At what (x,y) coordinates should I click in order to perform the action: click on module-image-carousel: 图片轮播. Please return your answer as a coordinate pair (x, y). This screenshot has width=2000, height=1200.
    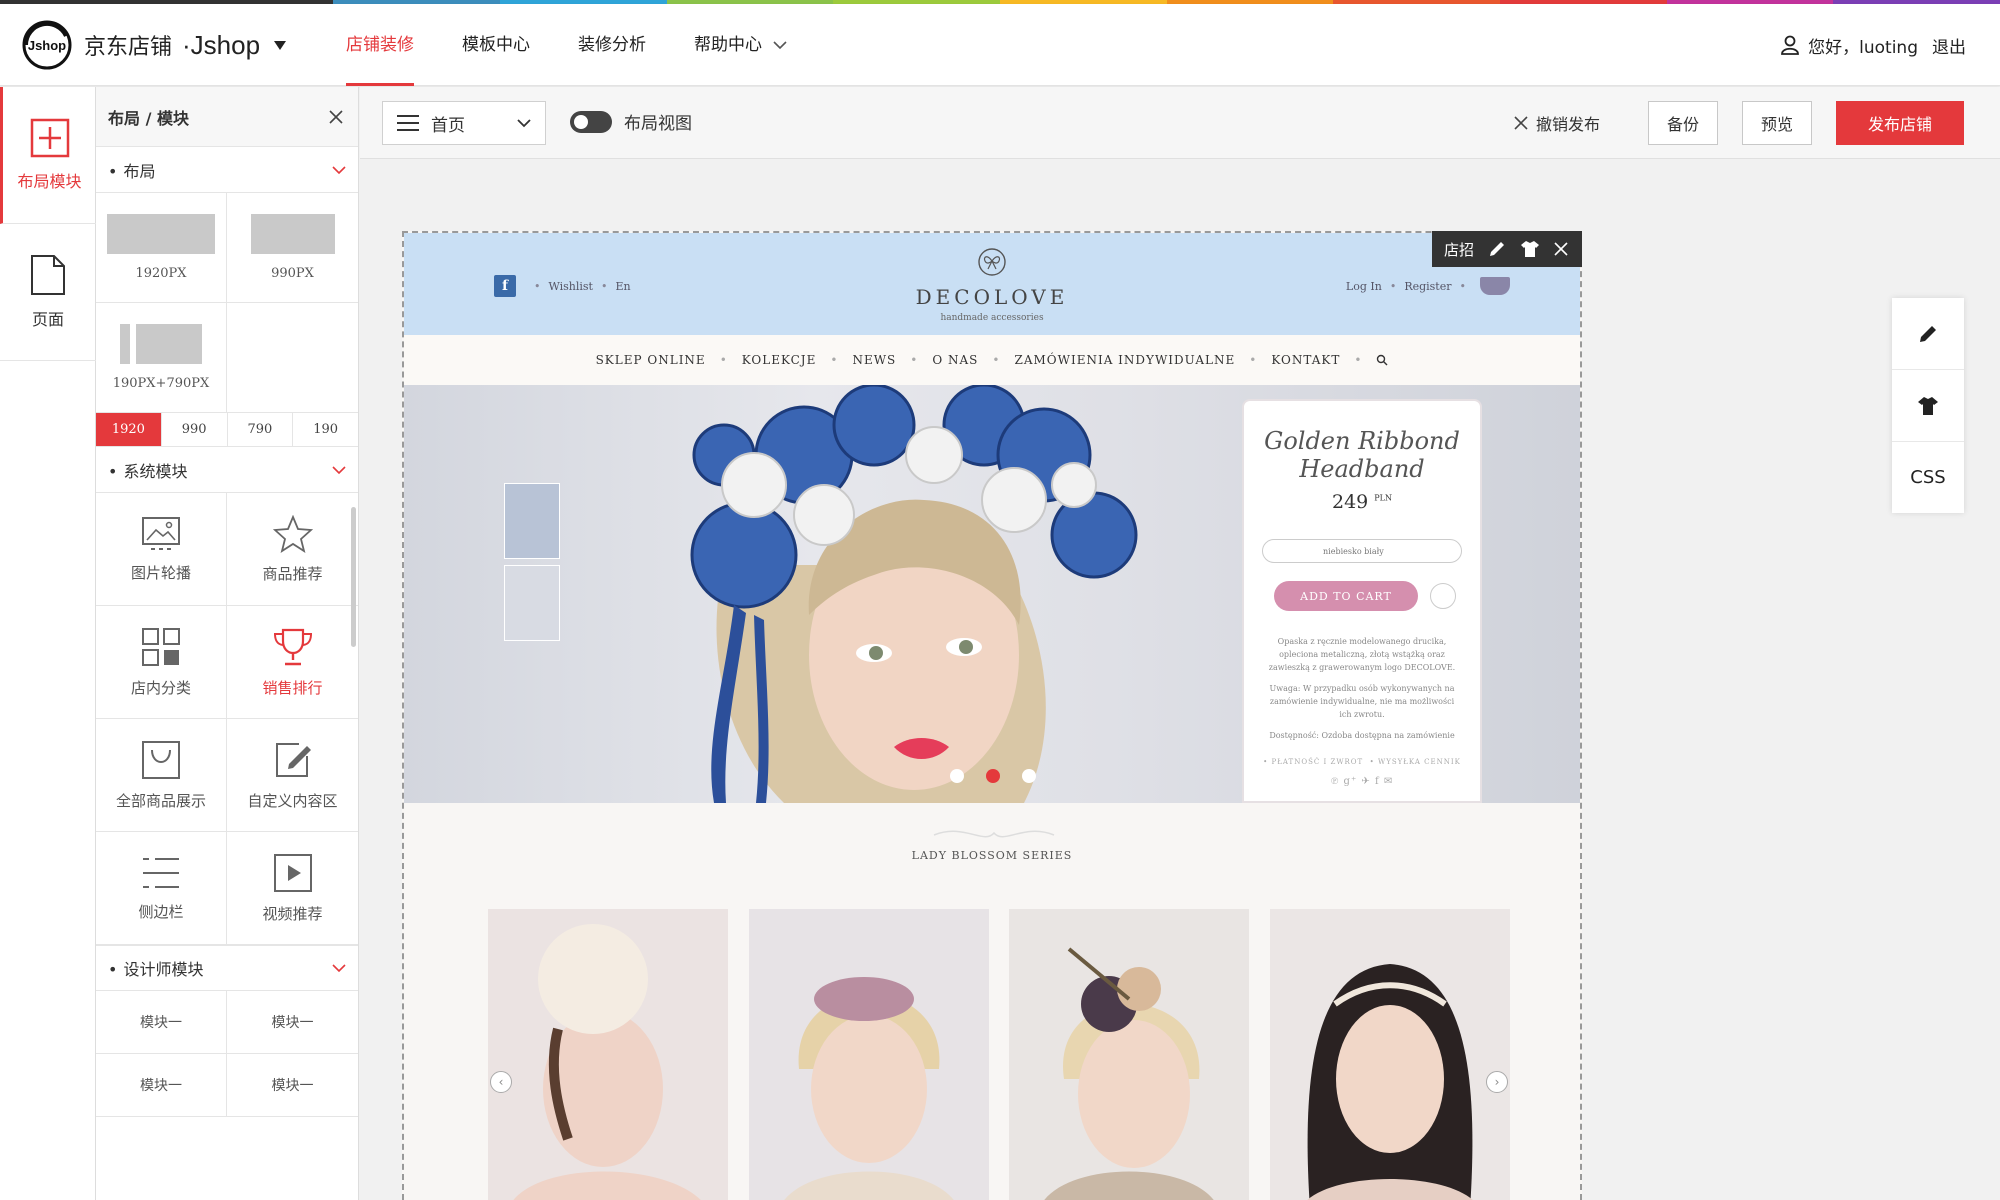
    Looking at the image, I should click on (161, 549).